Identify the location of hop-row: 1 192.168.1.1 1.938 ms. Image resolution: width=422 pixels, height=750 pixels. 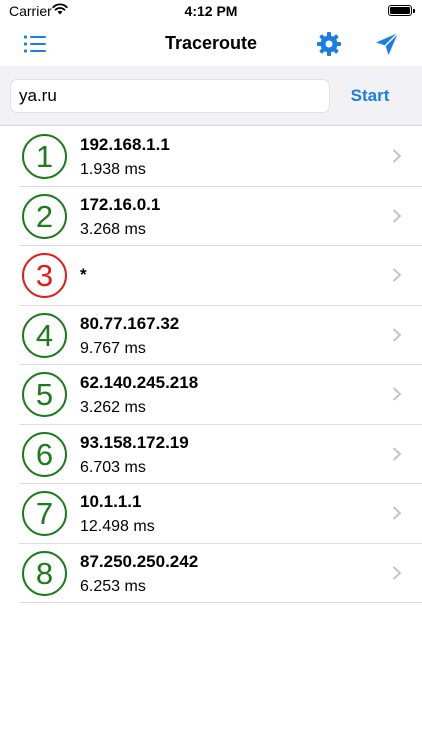
(220, 157).